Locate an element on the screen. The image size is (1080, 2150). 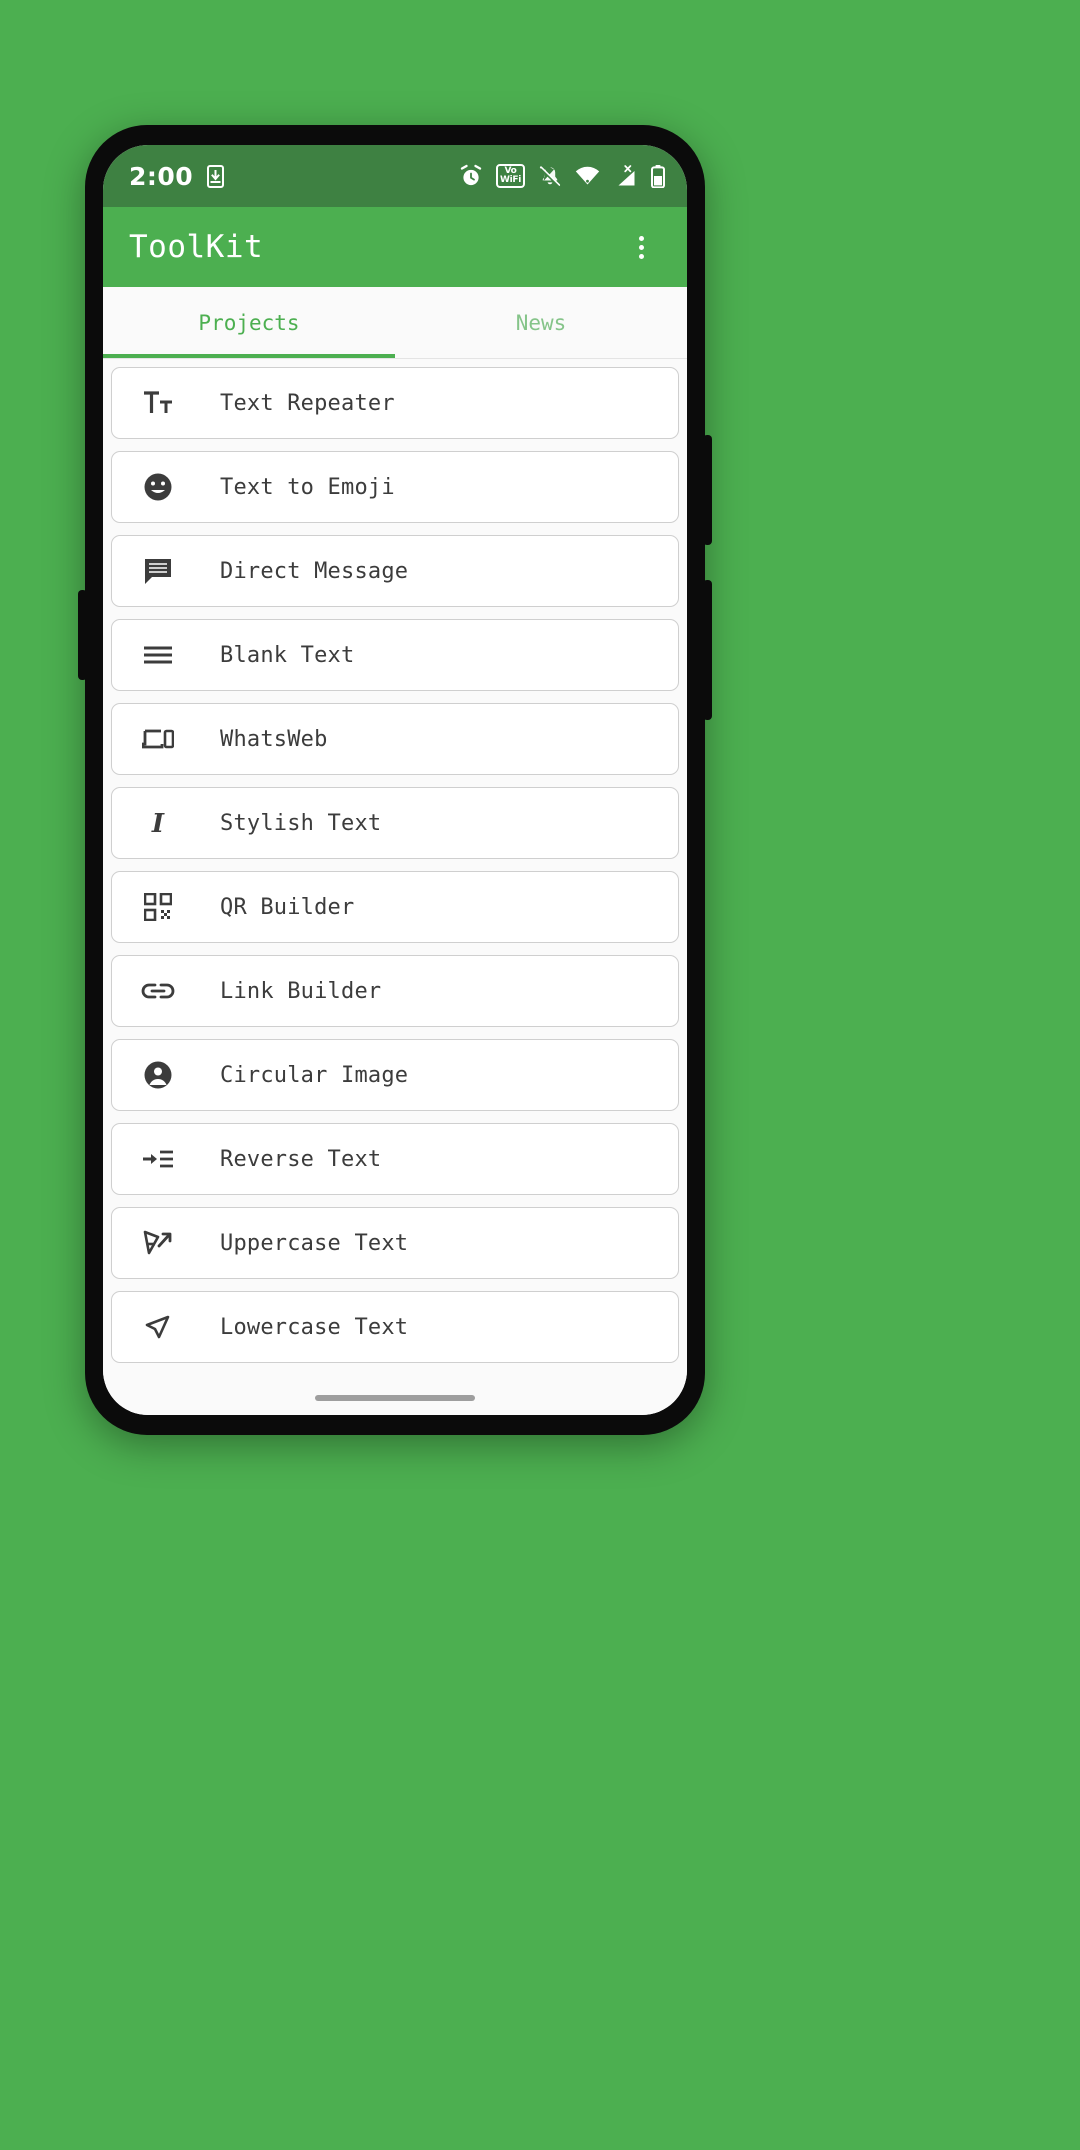
volume-button is located at coordinates (707, 650).